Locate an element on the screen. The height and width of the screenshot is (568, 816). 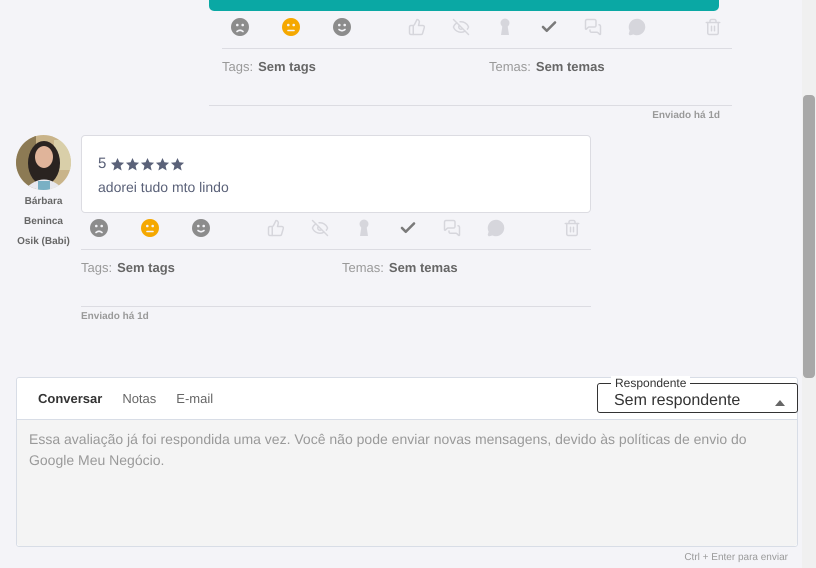
scrollbar is located at coordinates (809, 284).